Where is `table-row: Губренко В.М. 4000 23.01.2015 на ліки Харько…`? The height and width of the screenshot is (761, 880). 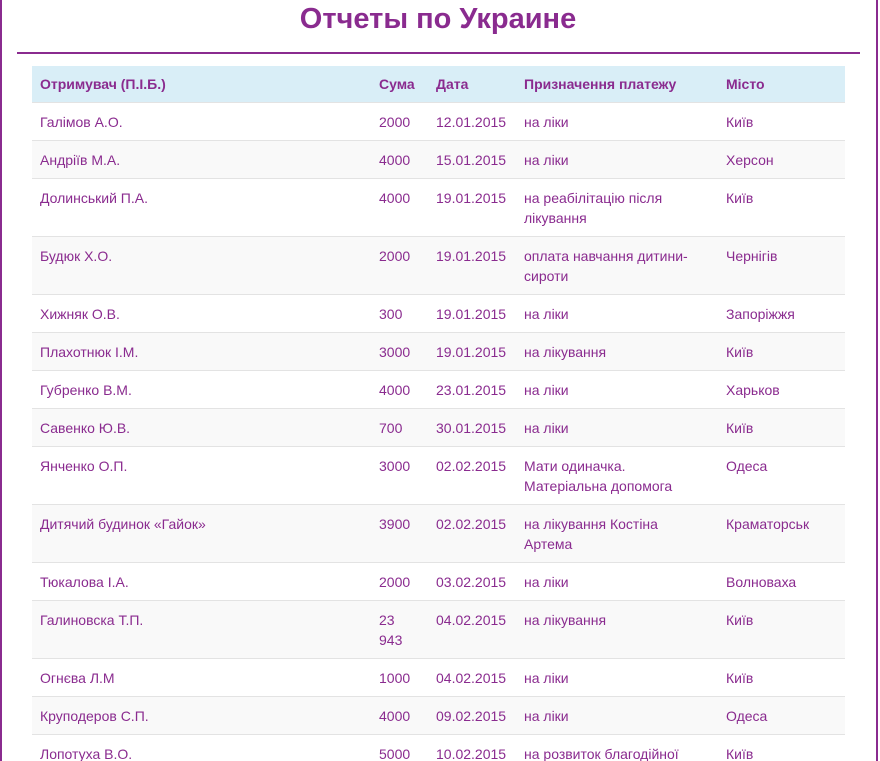 table-row: Губренко В.М. 4000 23.01.2015 на ліки Харько… is located at coordinates (438, 389).